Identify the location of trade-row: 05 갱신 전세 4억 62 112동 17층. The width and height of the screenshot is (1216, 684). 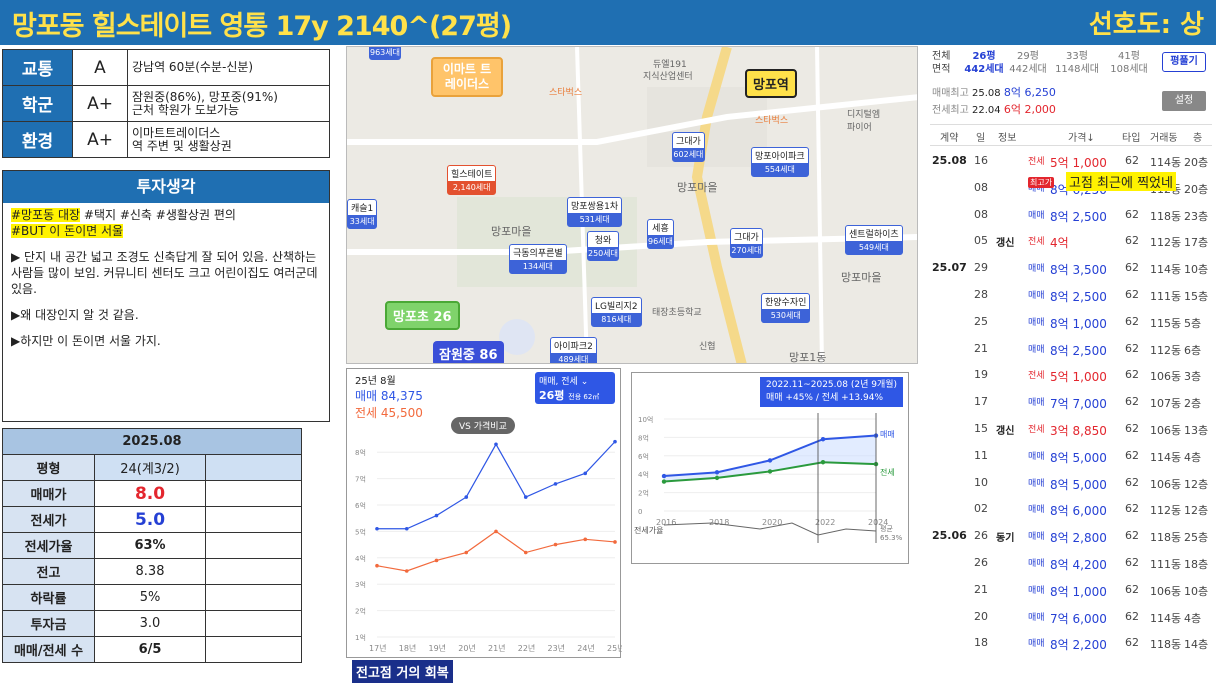
(1071, 241).